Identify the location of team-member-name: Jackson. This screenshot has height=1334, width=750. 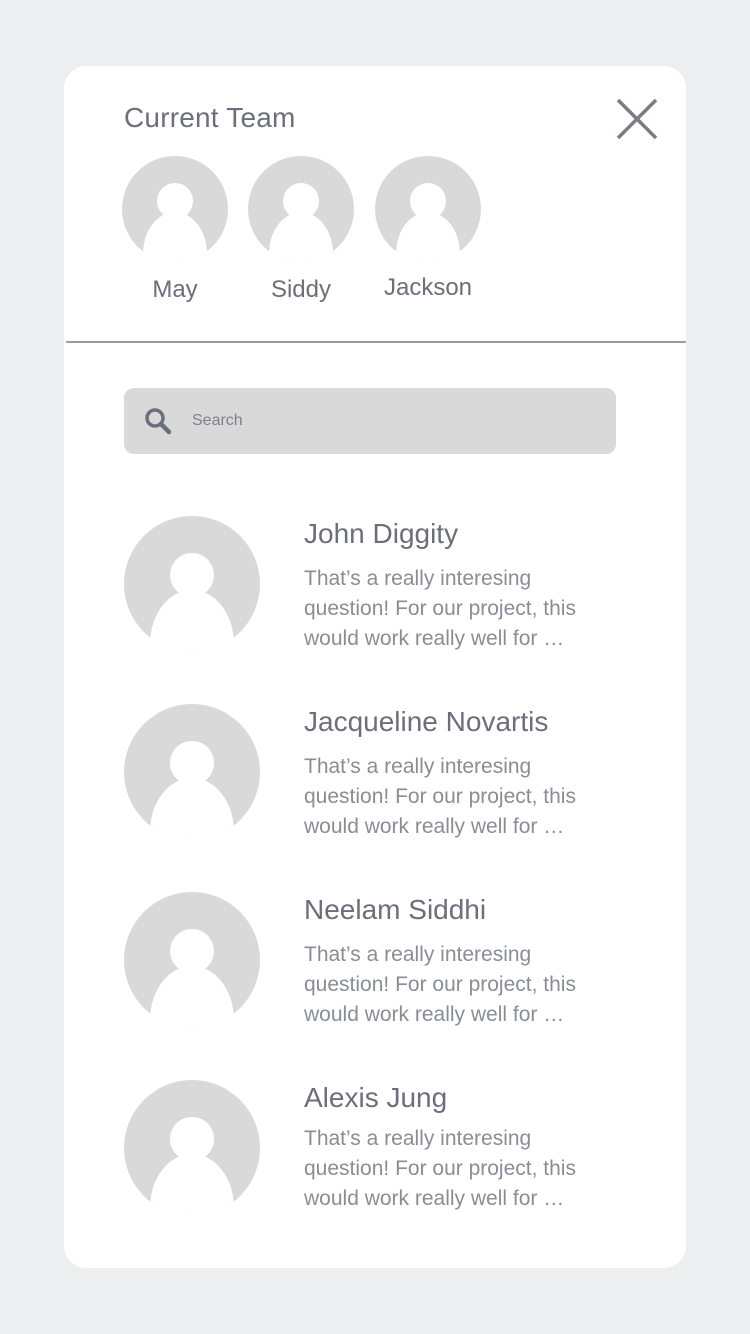
(428, 287).